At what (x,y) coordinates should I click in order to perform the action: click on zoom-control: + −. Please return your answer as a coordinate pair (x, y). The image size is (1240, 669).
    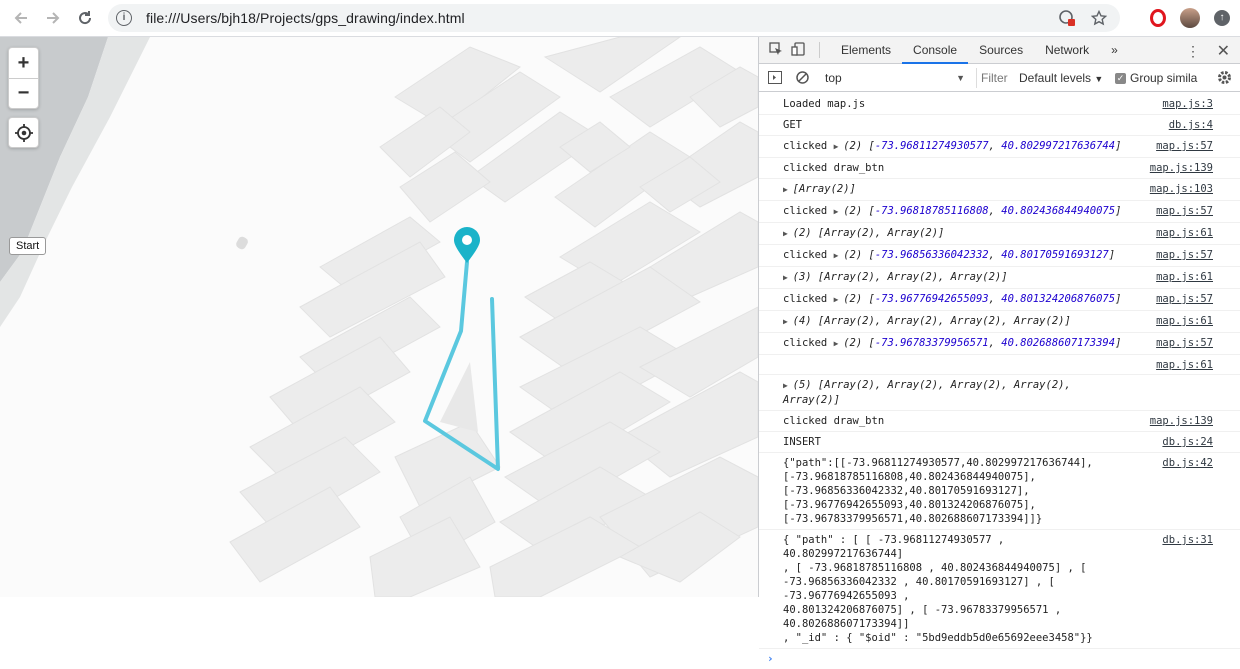
    Looking at the image, I should click on (23, 78).